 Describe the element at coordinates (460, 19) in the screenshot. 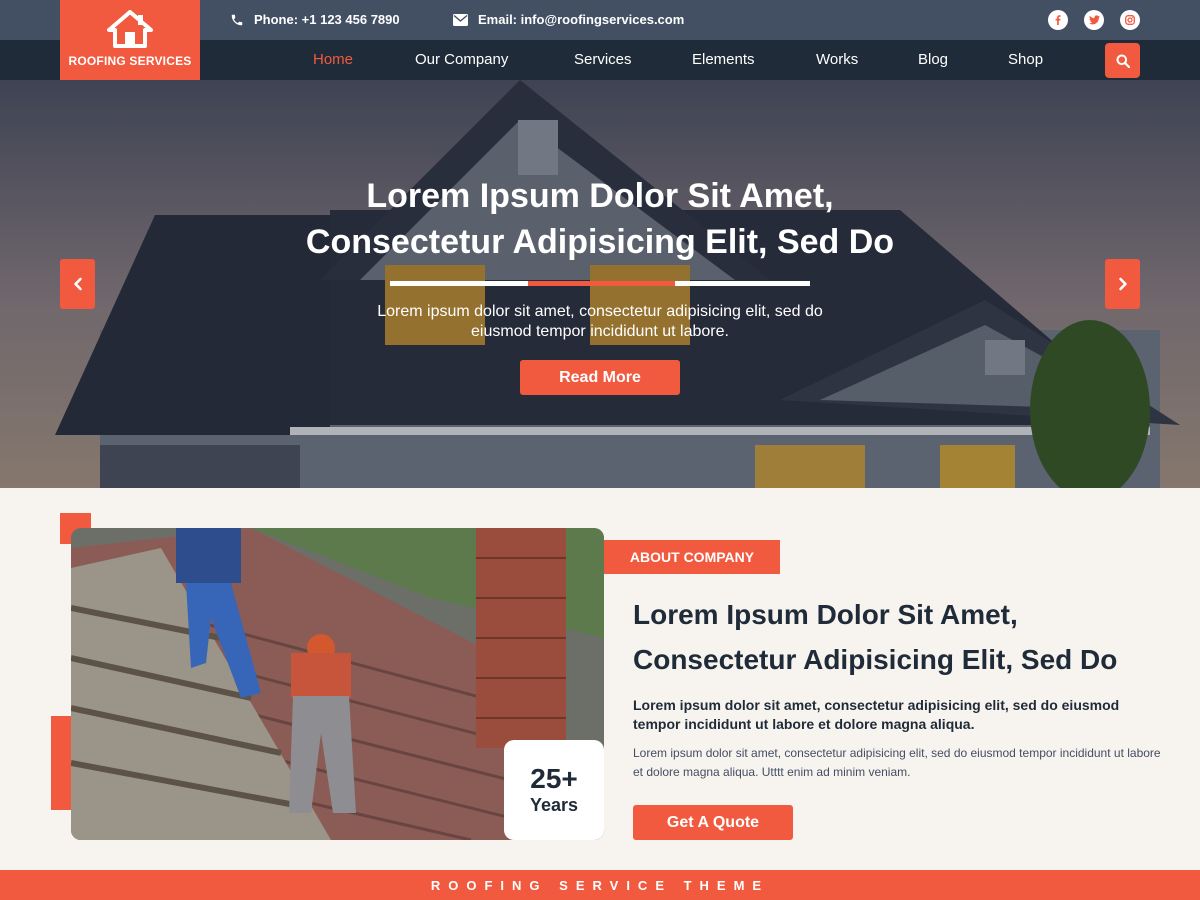

I see `envelope-icon` at that location.